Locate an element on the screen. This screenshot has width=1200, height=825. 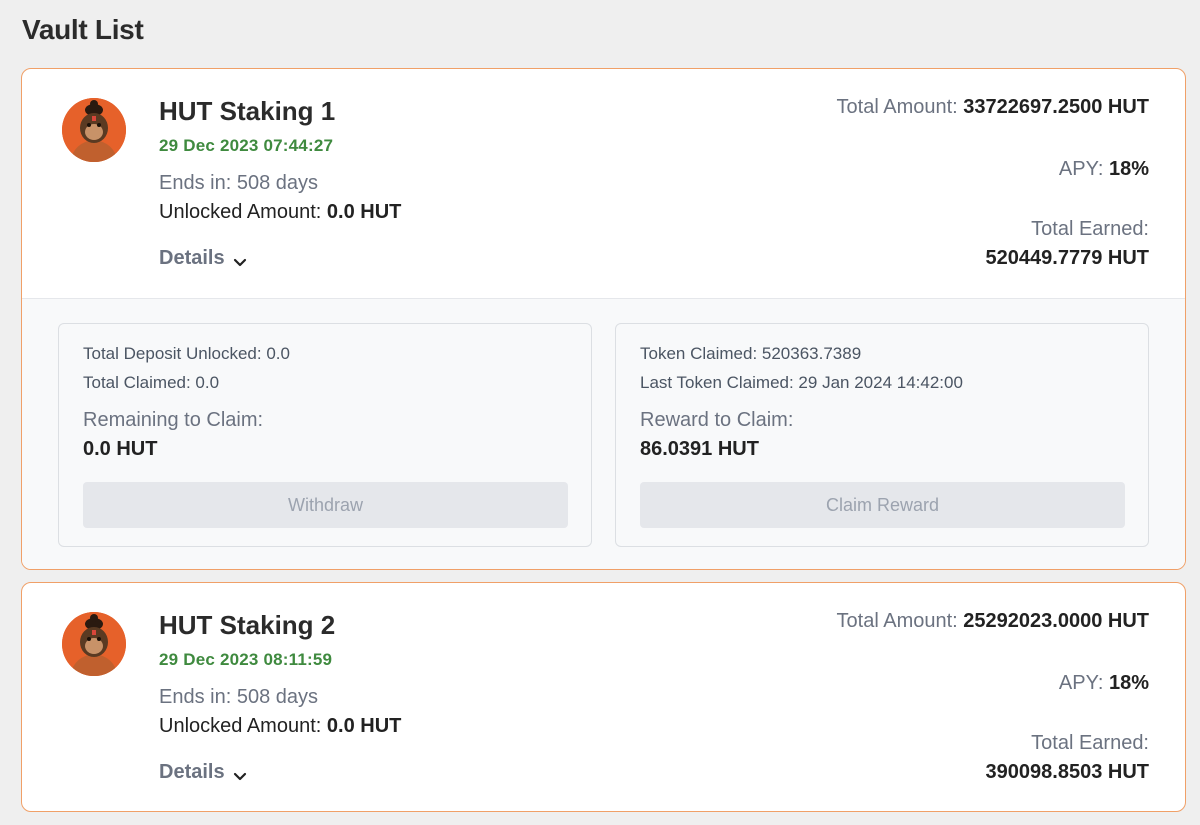
total-earned-value: 390098.8503 HUT is located at coordinates (1067, 772).